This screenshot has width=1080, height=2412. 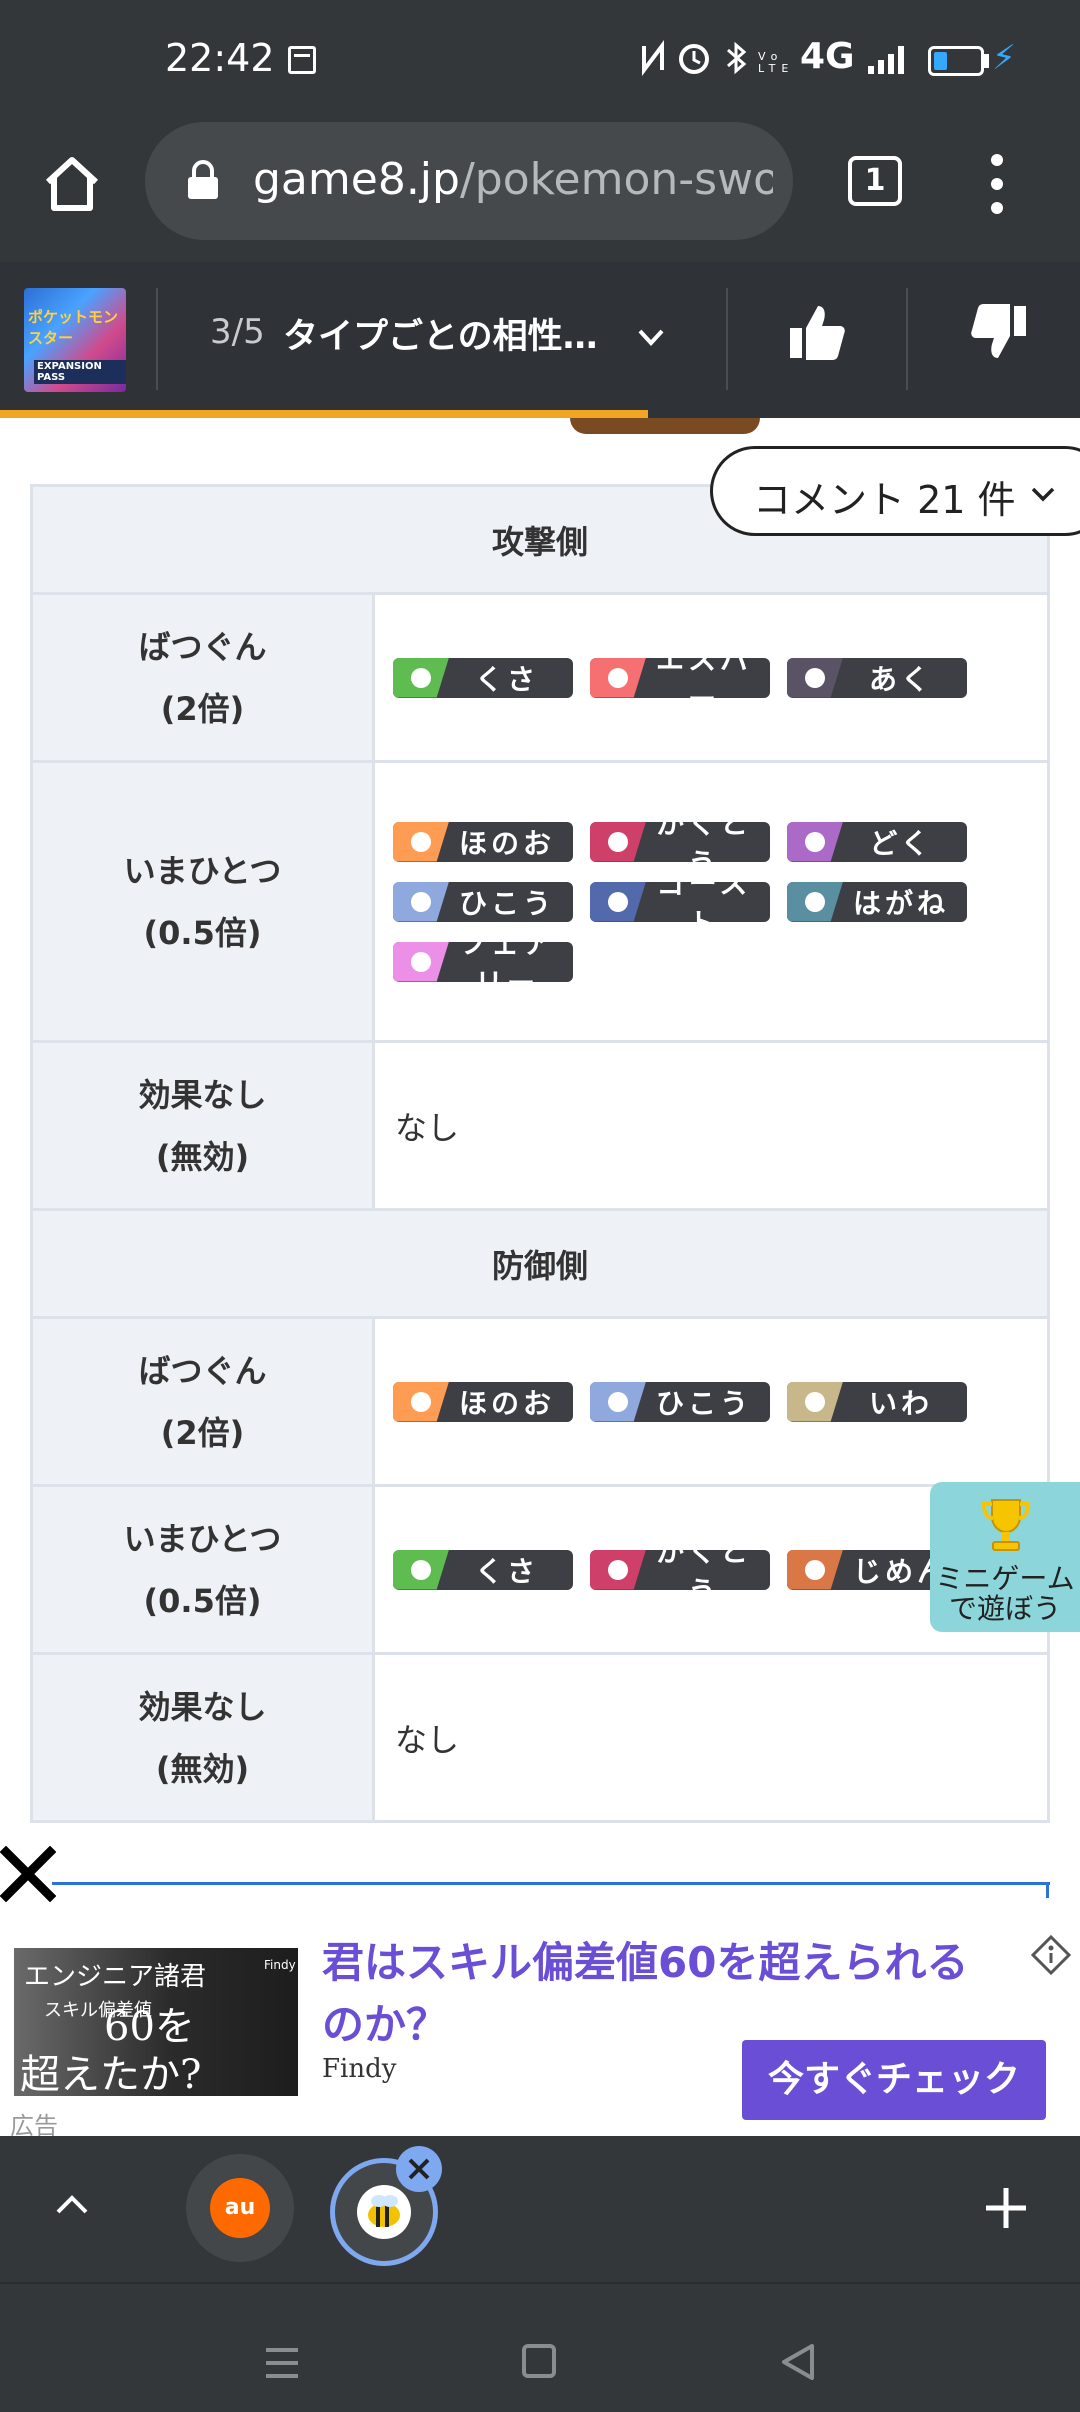 I want to click on ad-close-icon, so click(x=28, y=1874).